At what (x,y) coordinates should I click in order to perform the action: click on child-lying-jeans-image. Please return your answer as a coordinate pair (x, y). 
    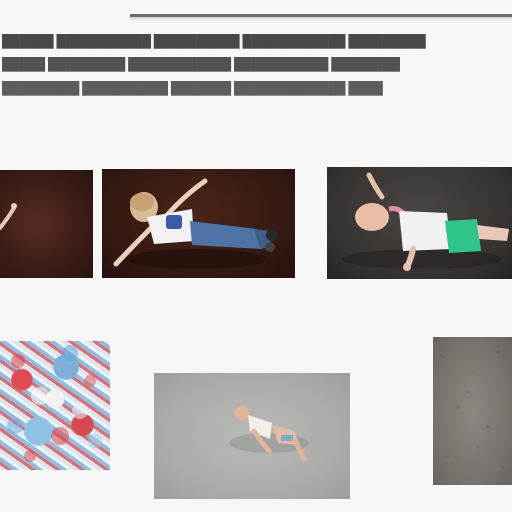
    Looking at the image, I should click on (195, 223).